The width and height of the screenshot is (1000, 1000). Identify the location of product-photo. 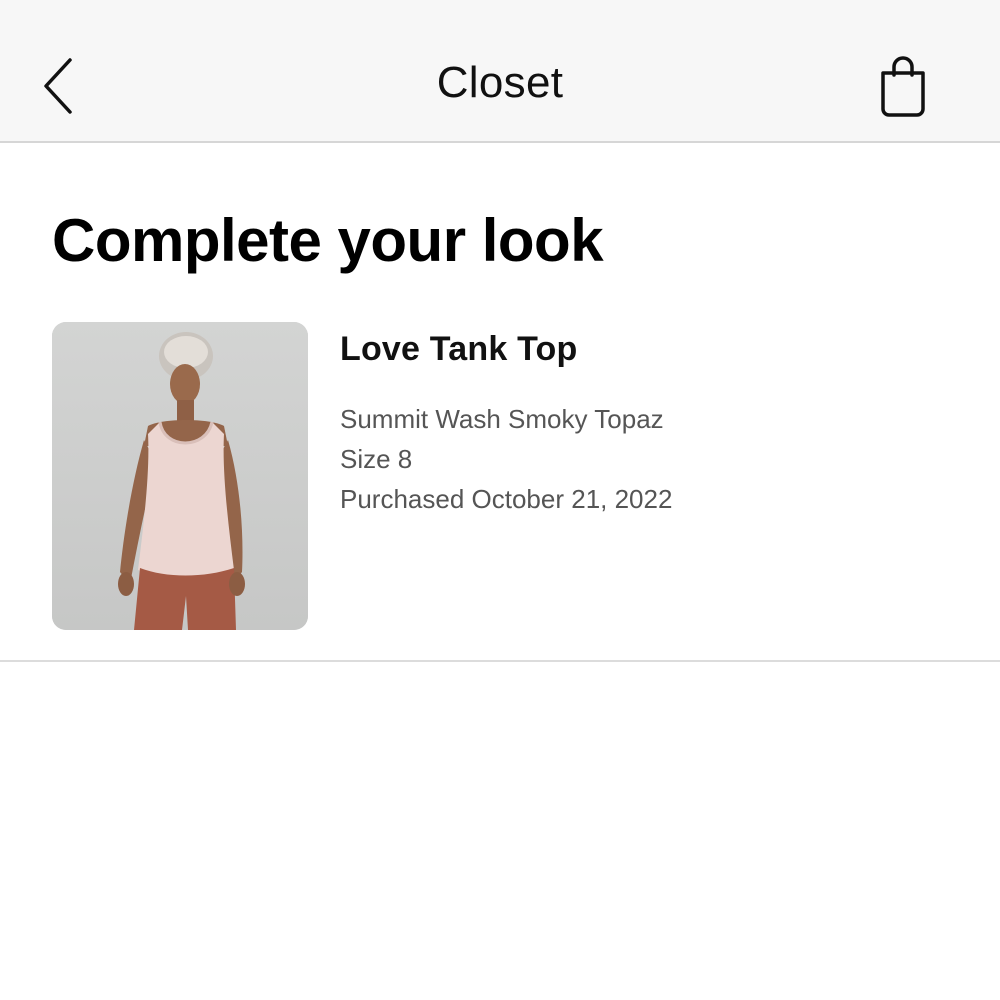
(180, 476).